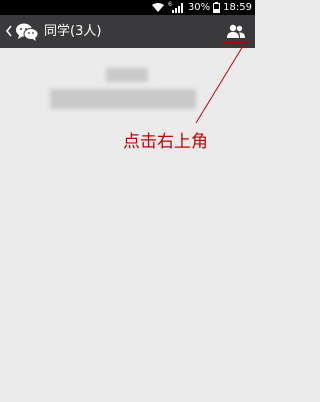 Image resolution: width=320 pixels, height=402 pixels. I want to click on status-indicators: 6 30% 18:59, so click(201, 7).